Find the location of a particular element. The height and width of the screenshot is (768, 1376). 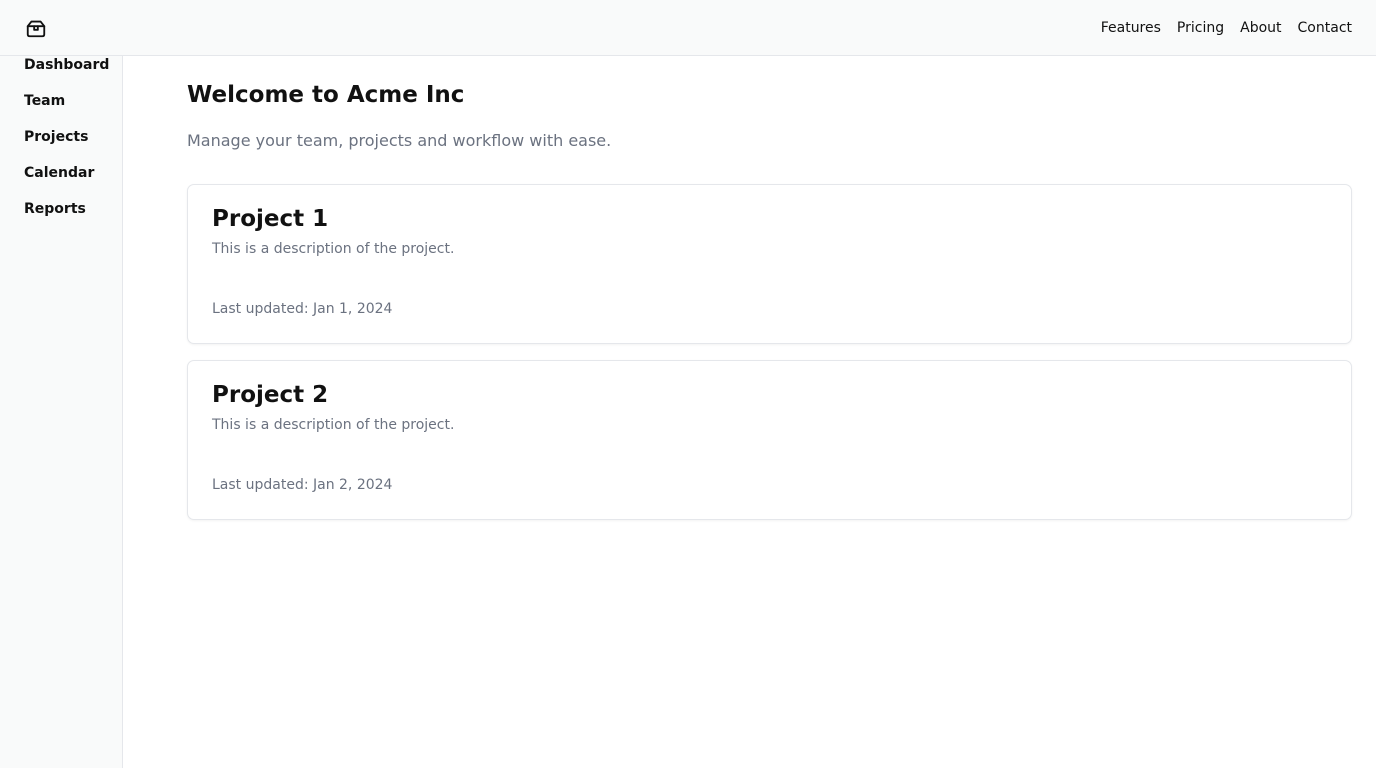

nav-link-about: About is located at coordinates (1260, 28).